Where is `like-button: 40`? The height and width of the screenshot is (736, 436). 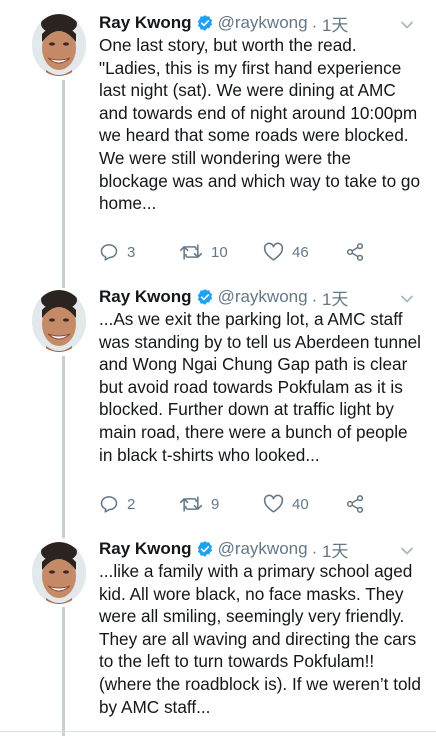
like-button: 40 is located at coordinates (286, 504).